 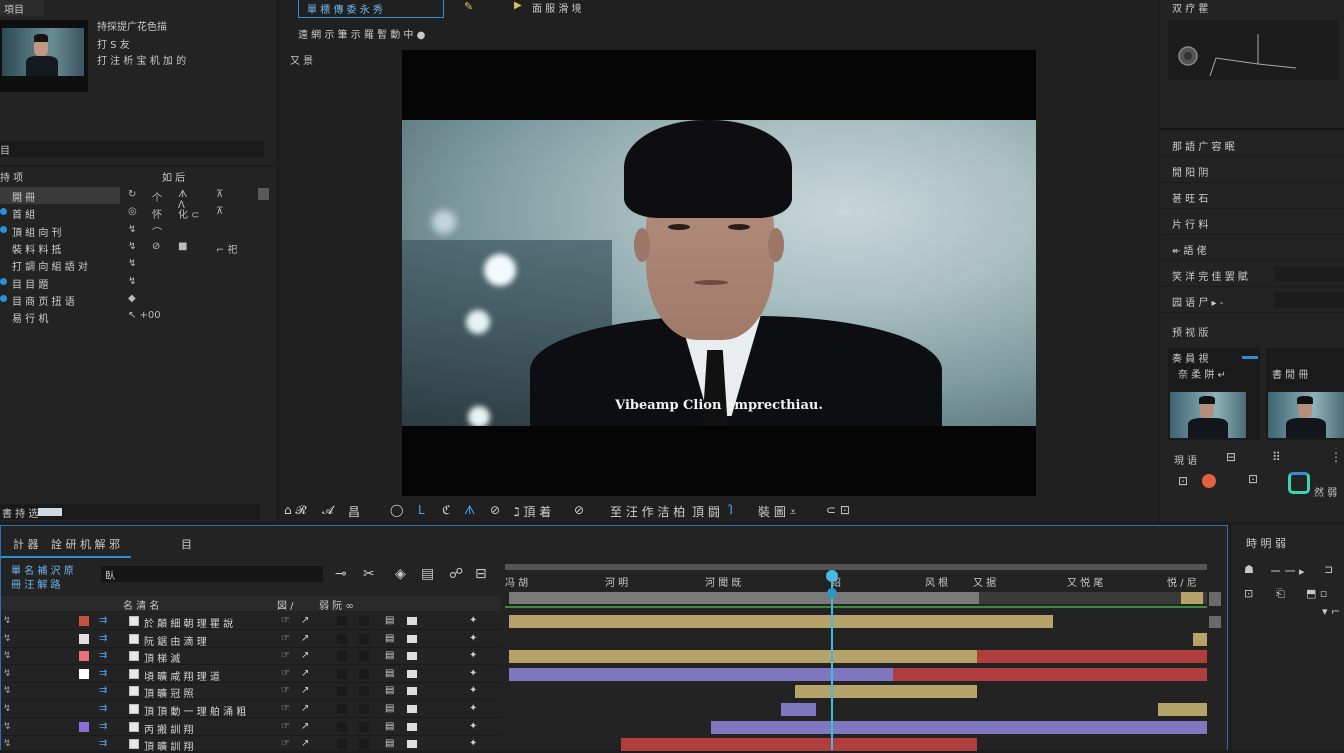 What do you see at coordinates (1309, 300) in the screenshot?
I see `right-panel-field` at bounding box center [1309, 300].